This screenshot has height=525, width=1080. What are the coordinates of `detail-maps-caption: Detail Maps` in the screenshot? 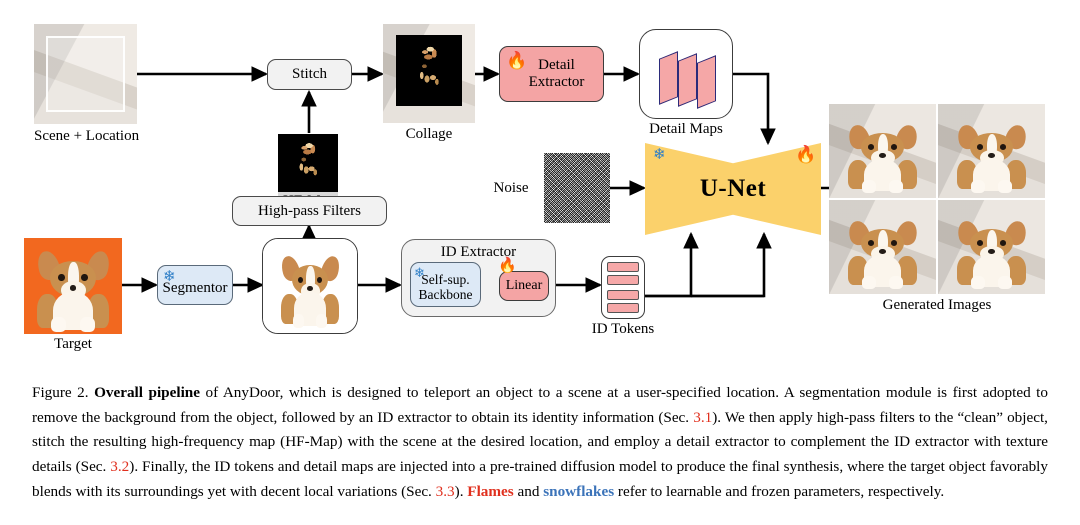 It's located at (686, 129).